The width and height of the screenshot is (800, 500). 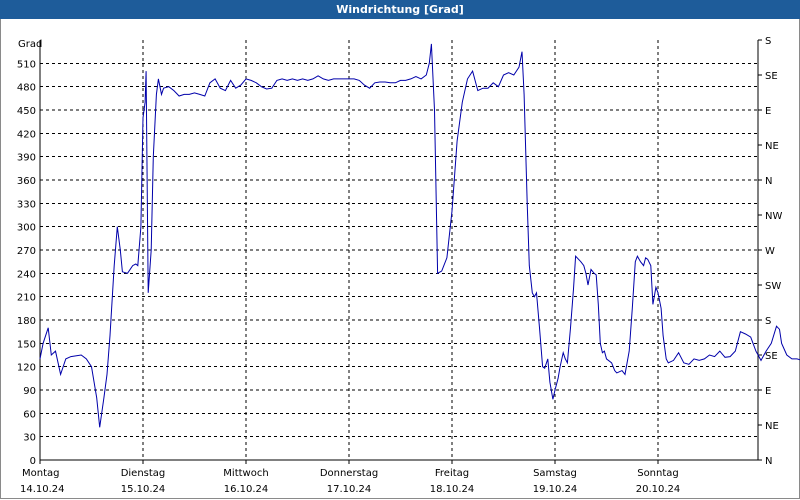 What do you see at coordinates (29, 438) in the screenshot?
I see `y-tick-label: 30` at bounding box center [29, 438].